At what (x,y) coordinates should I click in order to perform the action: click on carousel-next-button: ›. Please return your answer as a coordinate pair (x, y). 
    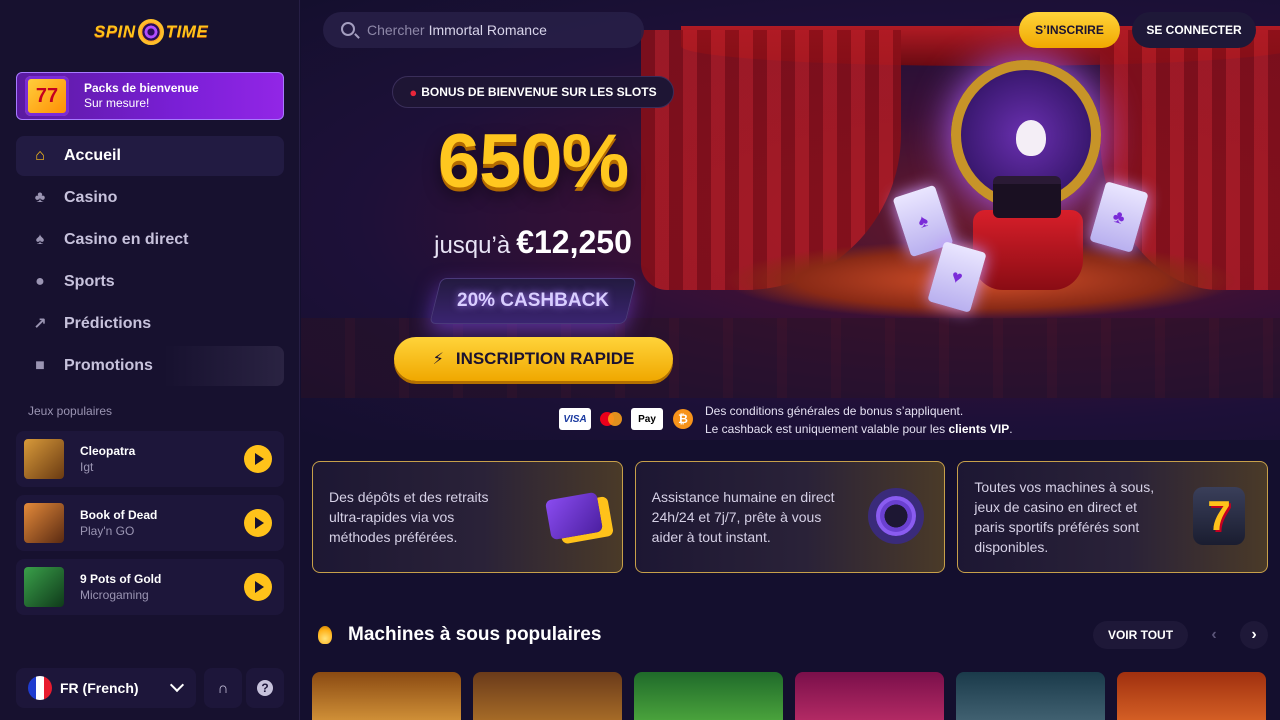
    Looking at the image, I should click on (1254, 635).